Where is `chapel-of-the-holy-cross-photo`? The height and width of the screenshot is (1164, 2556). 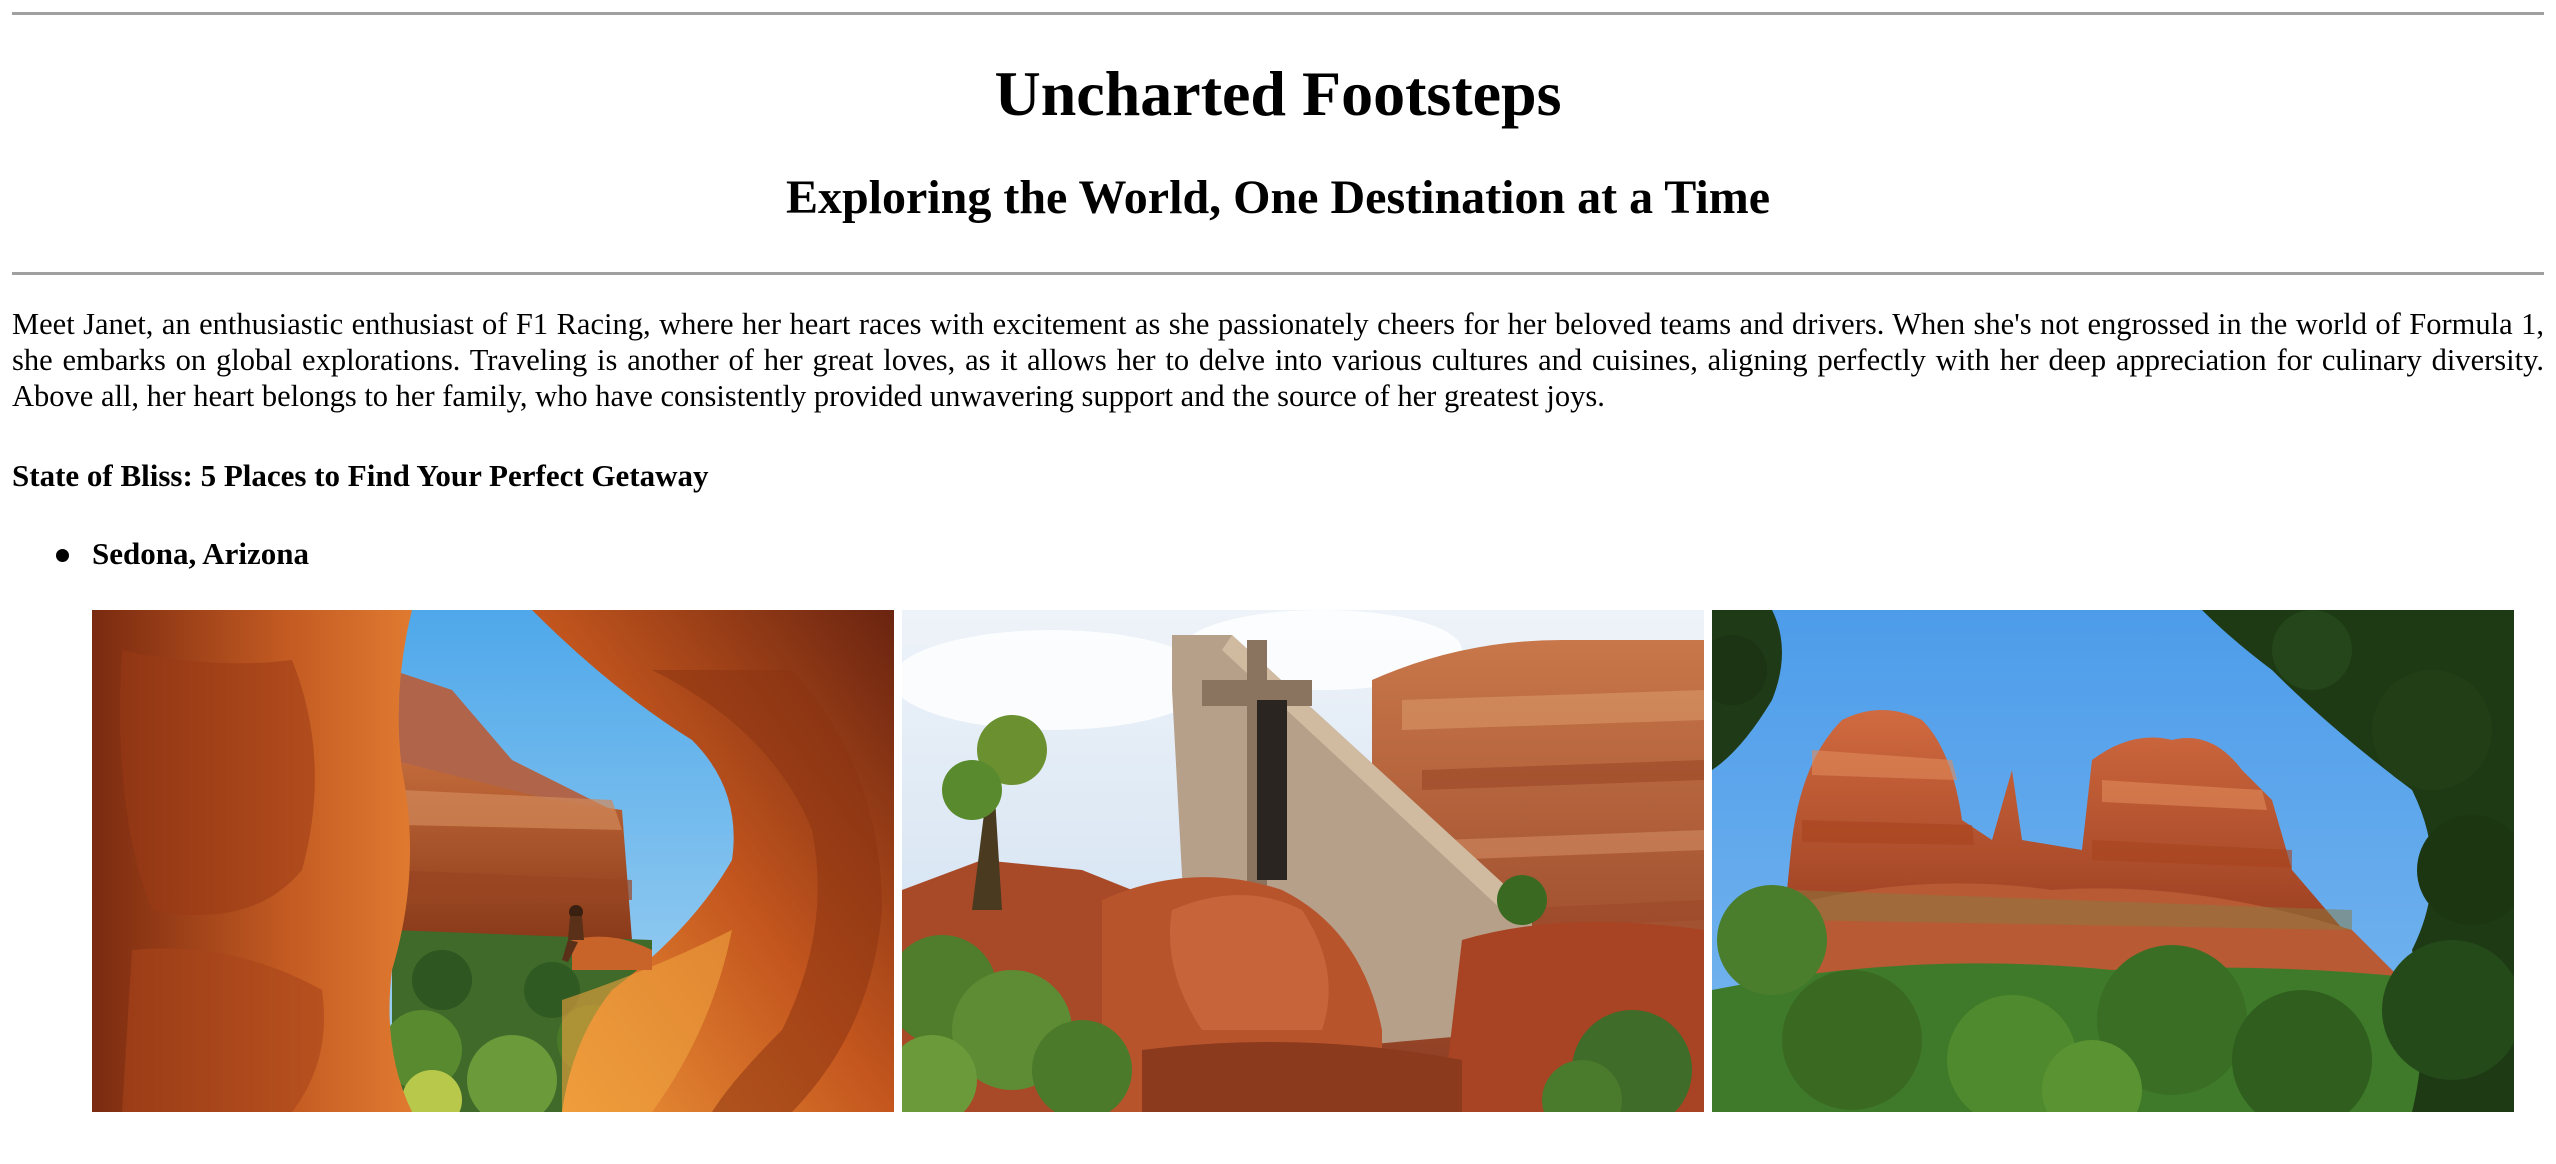
chapel-of-the-holy-cross-photo is located at coordinates (1303, 861).